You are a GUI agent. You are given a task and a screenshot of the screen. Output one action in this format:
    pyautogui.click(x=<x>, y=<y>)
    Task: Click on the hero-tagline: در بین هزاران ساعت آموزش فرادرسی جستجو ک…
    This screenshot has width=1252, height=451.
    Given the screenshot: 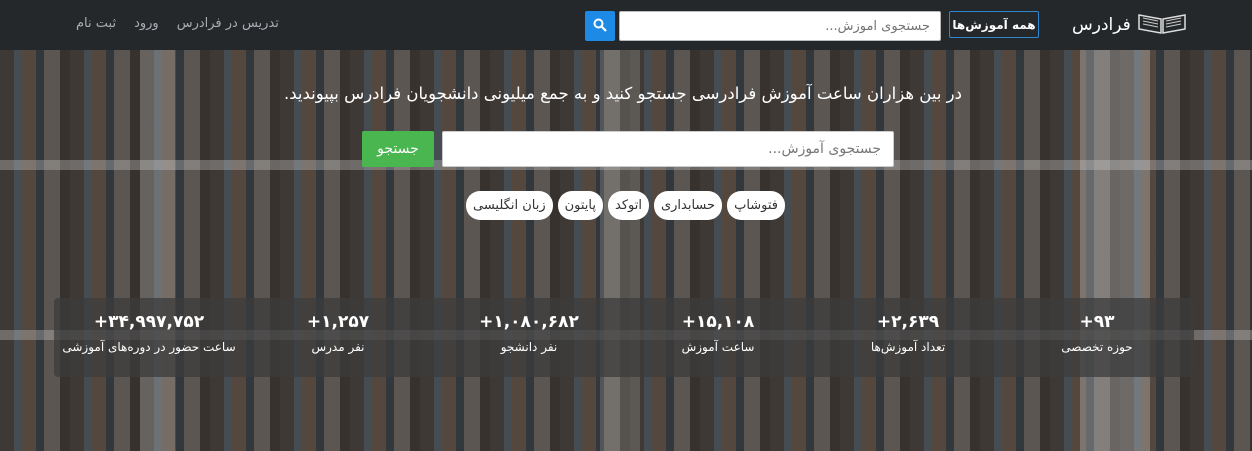 What is the action you would take?
    pyautogui.click(x=623, y=93)
    